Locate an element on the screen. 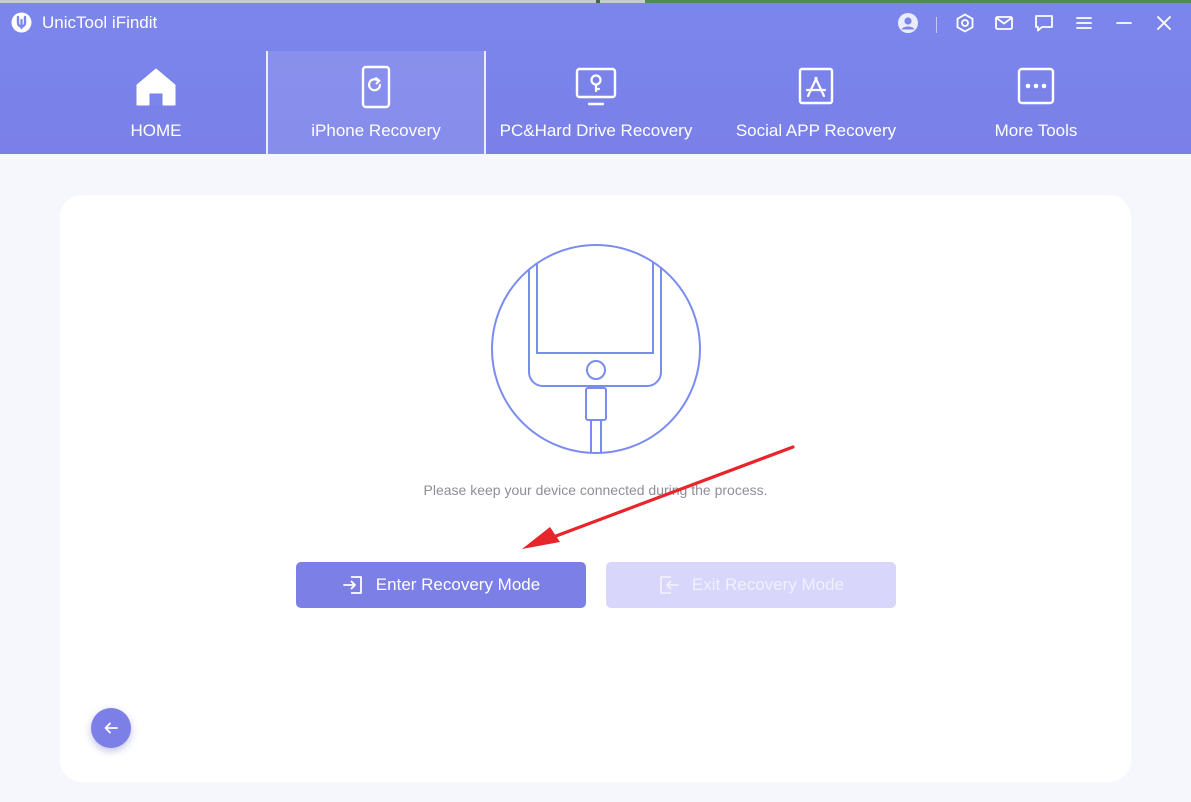 This screenshot has height=802, width=1191. app-title: UnicTool iFindit is located at coordinates (100, 22).